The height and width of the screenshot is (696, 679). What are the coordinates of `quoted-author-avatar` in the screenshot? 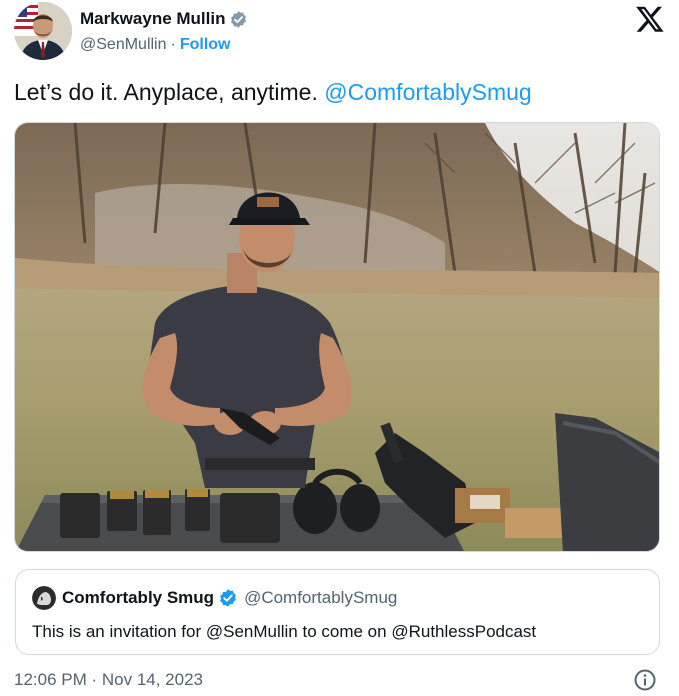 It's located at (44, 598).